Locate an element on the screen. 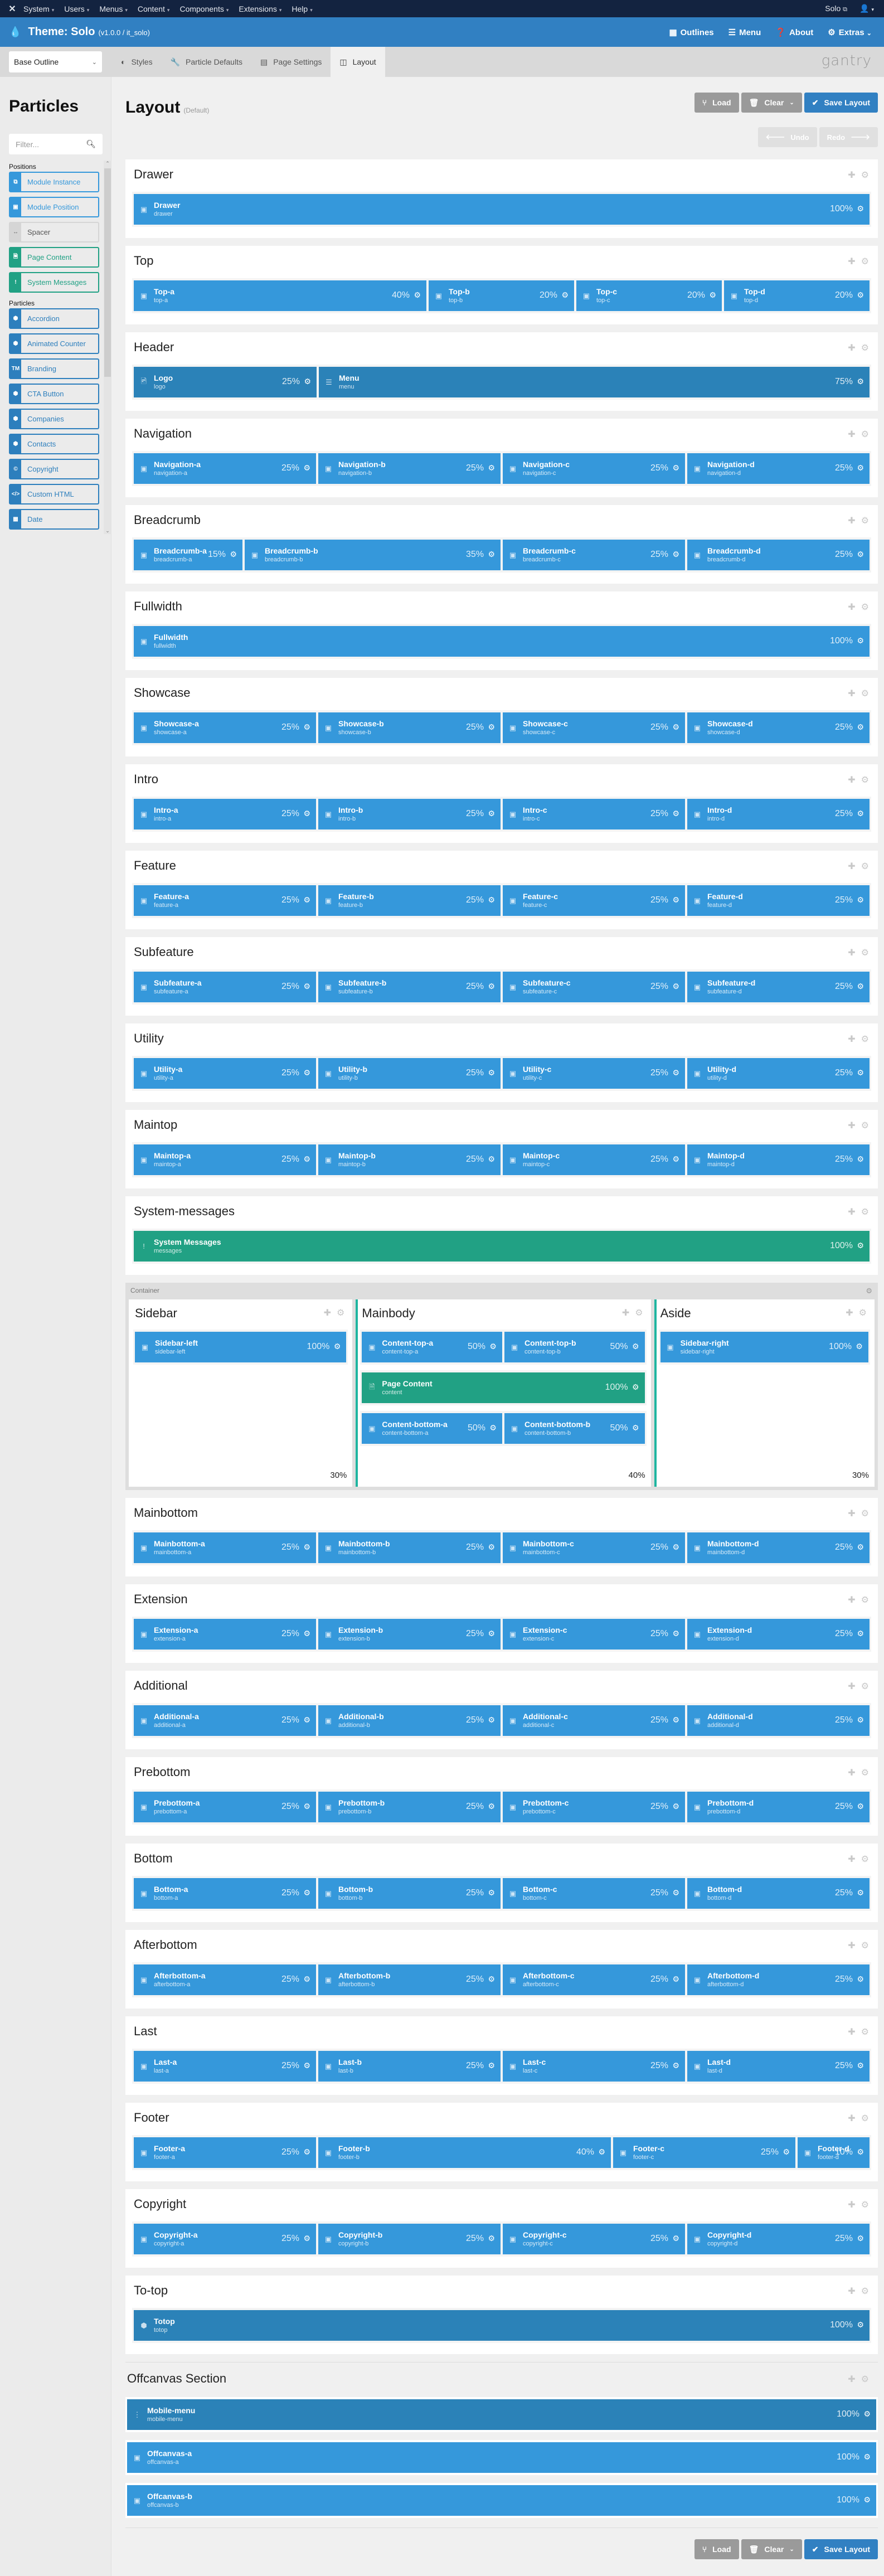  particle-copyright: © Copyright is located at coordinates (54, 469).